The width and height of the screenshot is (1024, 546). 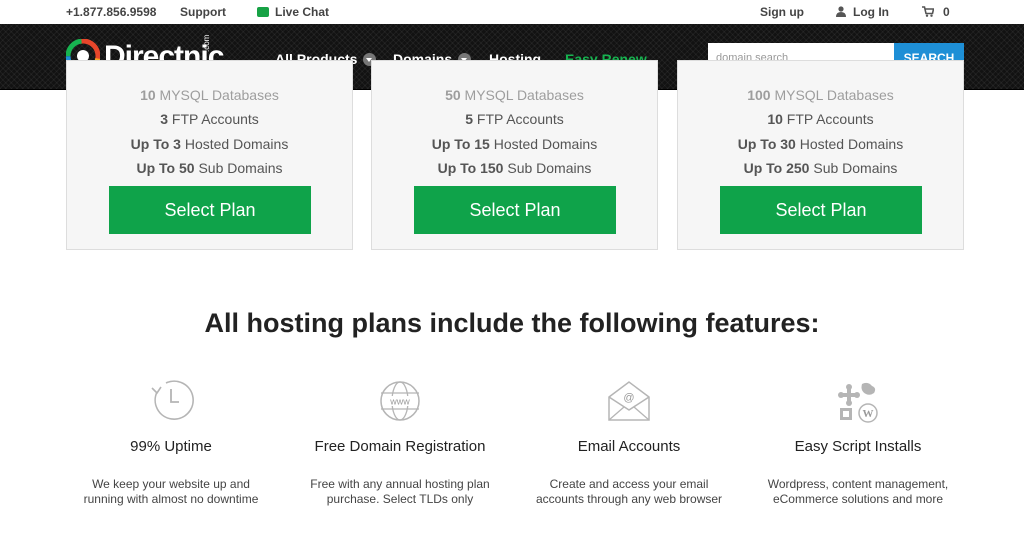 What do you see at coordinates (782, 12) in the screenshot?
I see `sign-up-link: Sign up` at bounding box center [782, 12].